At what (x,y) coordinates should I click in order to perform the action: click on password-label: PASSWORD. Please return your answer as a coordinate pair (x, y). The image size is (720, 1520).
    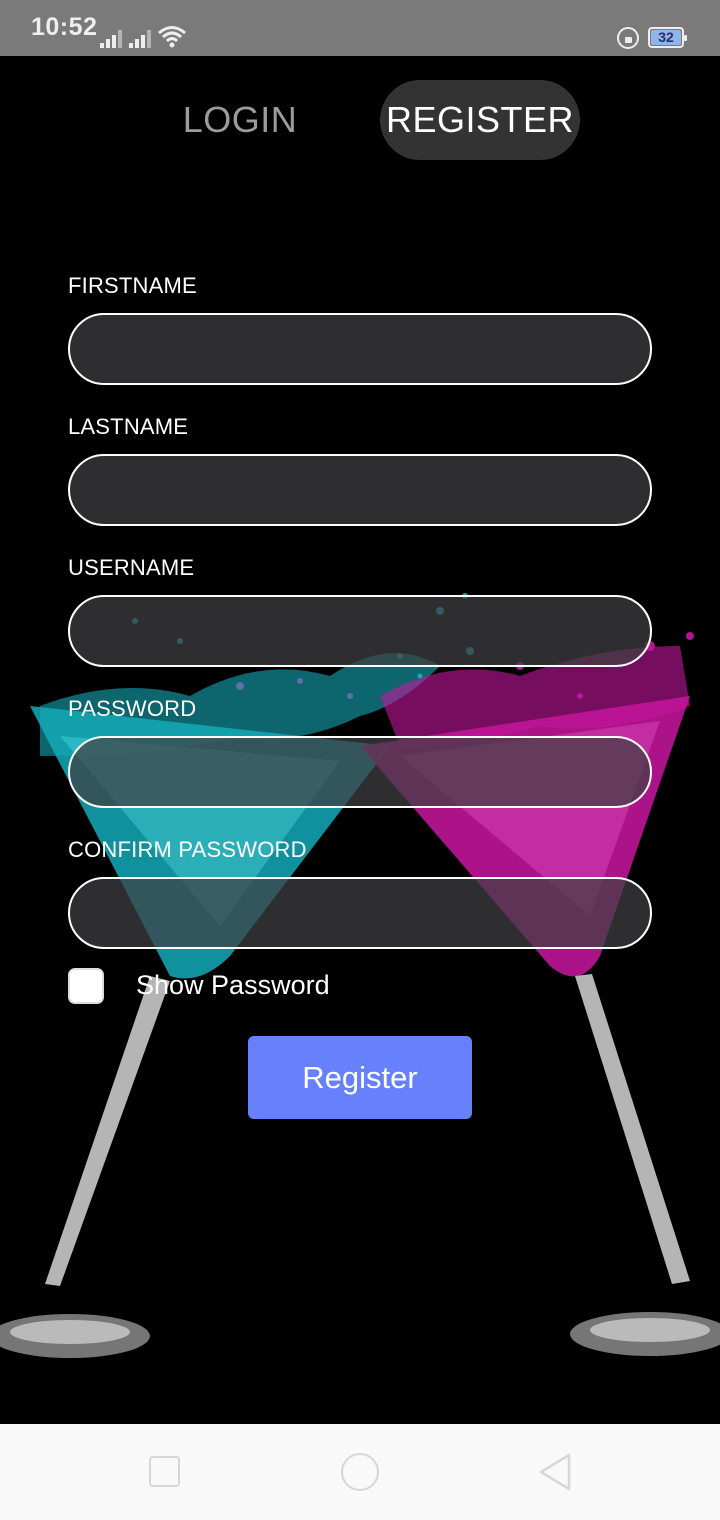
    Looking at the image, I should click on (132, 708).